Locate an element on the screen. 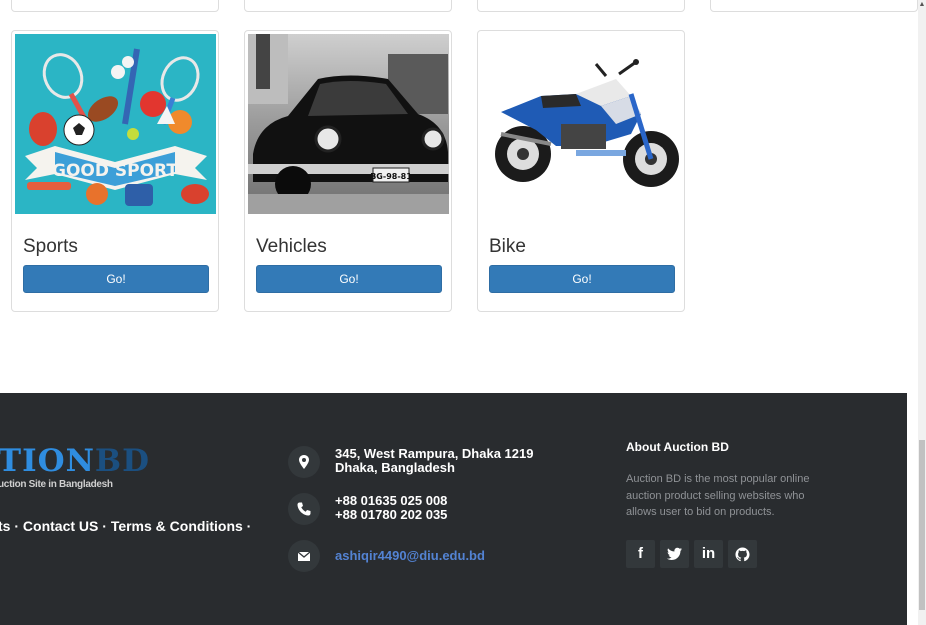 Image resolution: width=926 pixels, height=625 pixels. category-title-vehicles: Vehicles is located at coordinates (291, 246).